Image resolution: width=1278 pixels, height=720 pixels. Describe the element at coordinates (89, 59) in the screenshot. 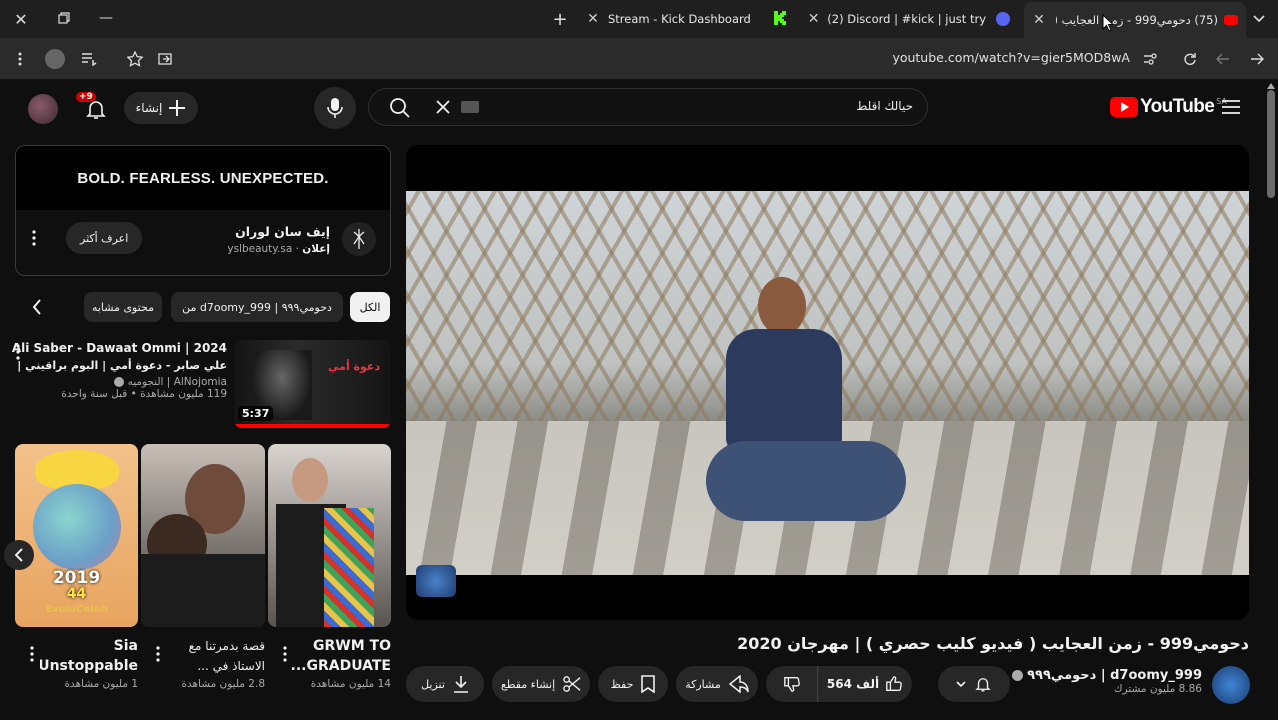

I see `reading-list-icon` at that location.